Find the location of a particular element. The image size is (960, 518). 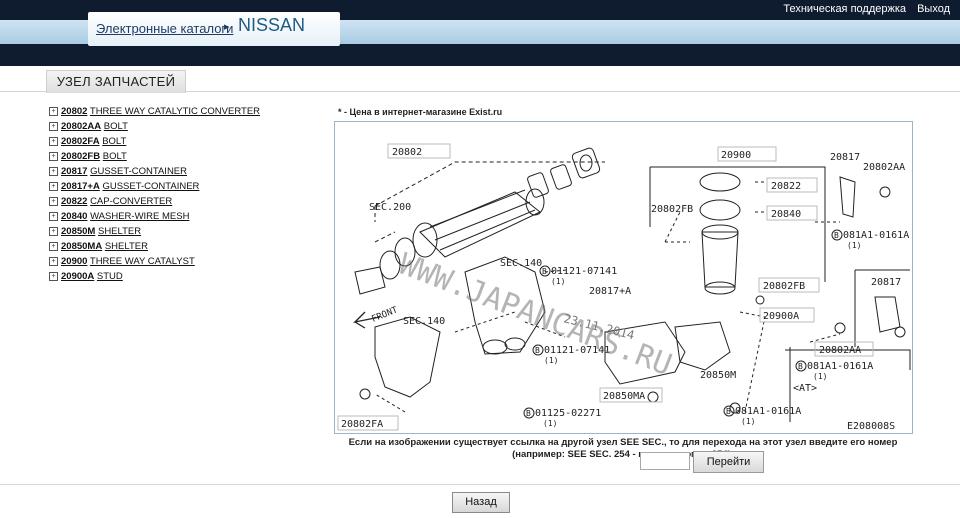

list-item: +20802 THREE WAY CATALYTIC CONVERTER is located at coordinates (154, 111).